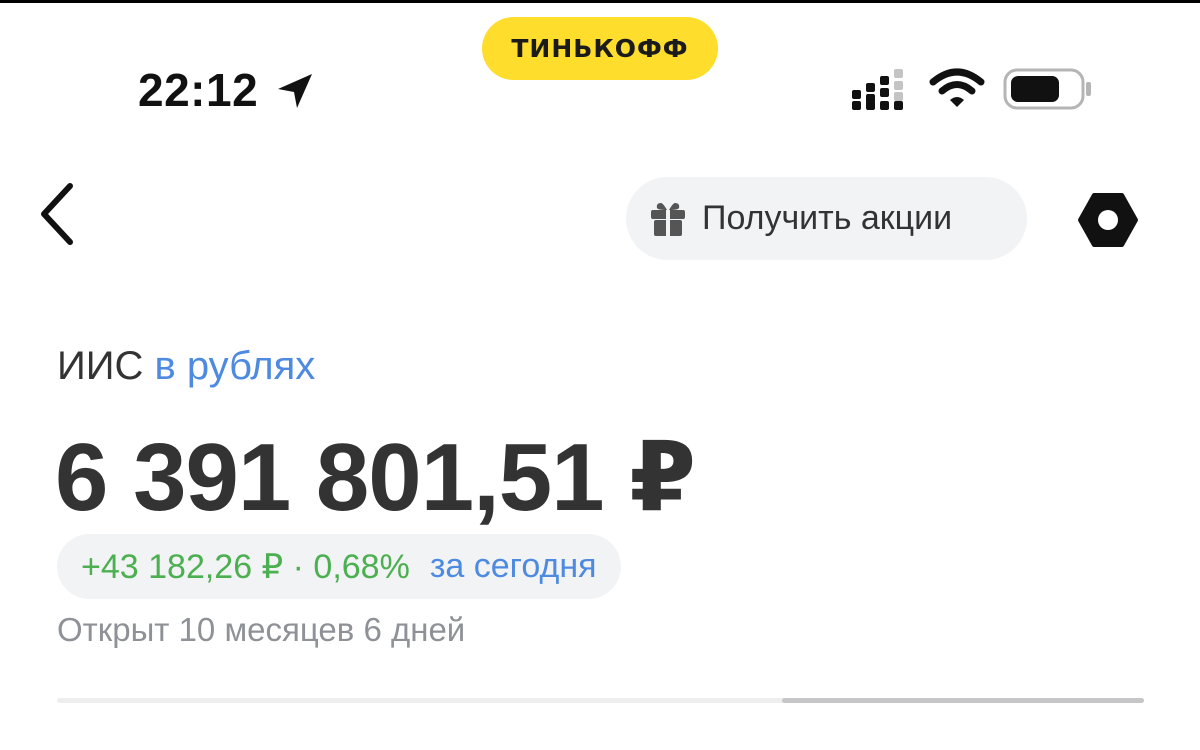 This screenshot has height=750, width=1200. I want to click on get-shares-label: Получить акции, so click(827, 218).